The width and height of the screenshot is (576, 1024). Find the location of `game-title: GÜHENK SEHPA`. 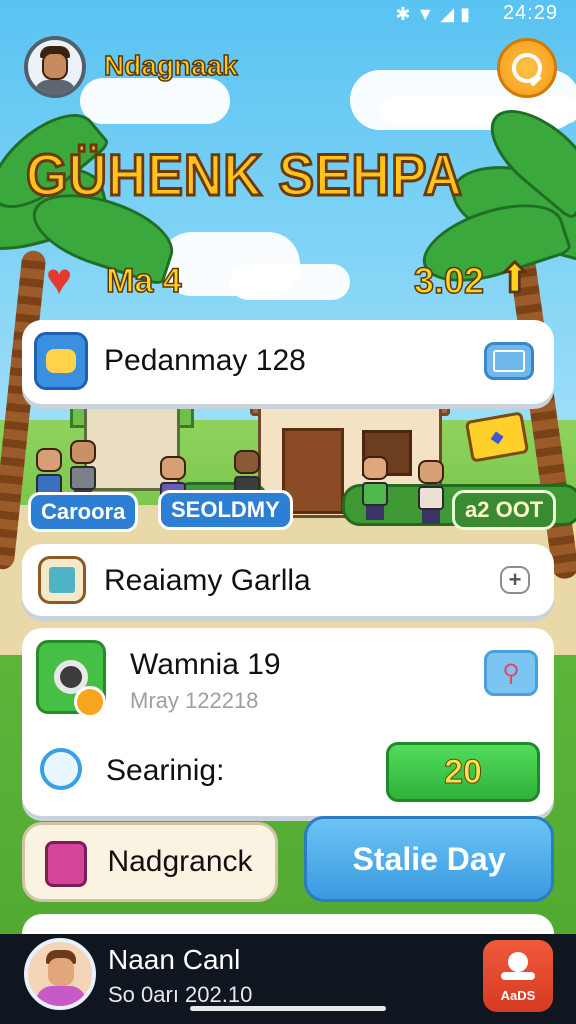

game-title: GÜHENK SEHPA is located at coordinates (244, 176).